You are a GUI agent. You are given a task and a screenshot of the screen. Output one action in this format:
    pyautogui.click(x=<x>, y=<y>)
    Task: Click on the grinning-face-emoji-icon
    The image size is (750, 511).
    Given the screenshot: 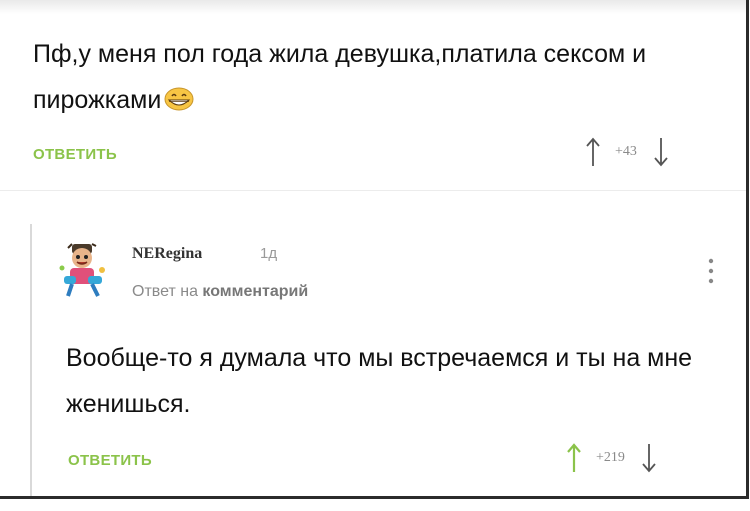 What is the action you would take?
    pyautogui.click(x=179, y=99)
    